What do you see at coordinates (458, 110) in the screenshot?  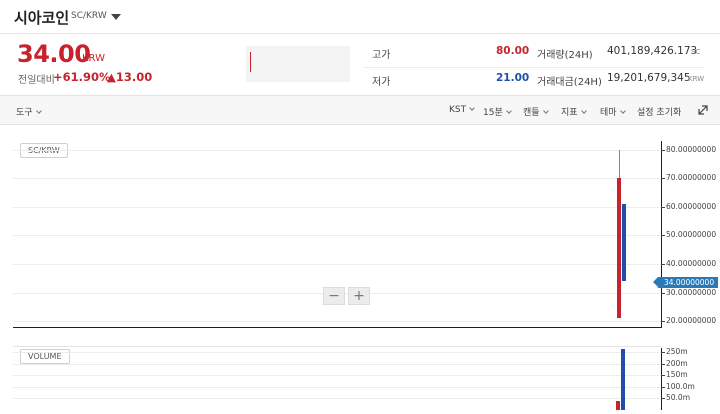 I see `timezone-label: KST` at bounding box center [458, 110].